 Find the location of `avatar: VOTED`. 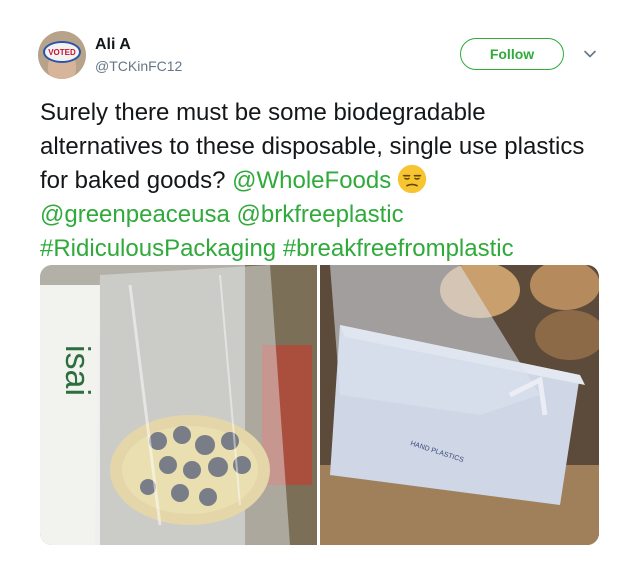

avatar: VOTED is located at coordinates (62, 55).